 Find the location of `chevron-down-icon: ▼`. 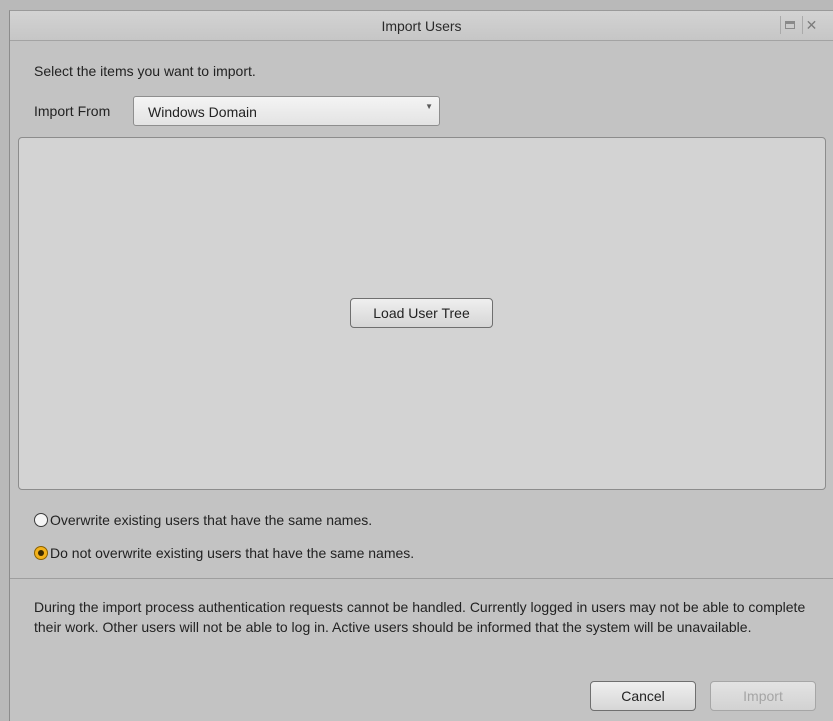

chevron-down-icon: ▼ is located at coordinates (429, 106).